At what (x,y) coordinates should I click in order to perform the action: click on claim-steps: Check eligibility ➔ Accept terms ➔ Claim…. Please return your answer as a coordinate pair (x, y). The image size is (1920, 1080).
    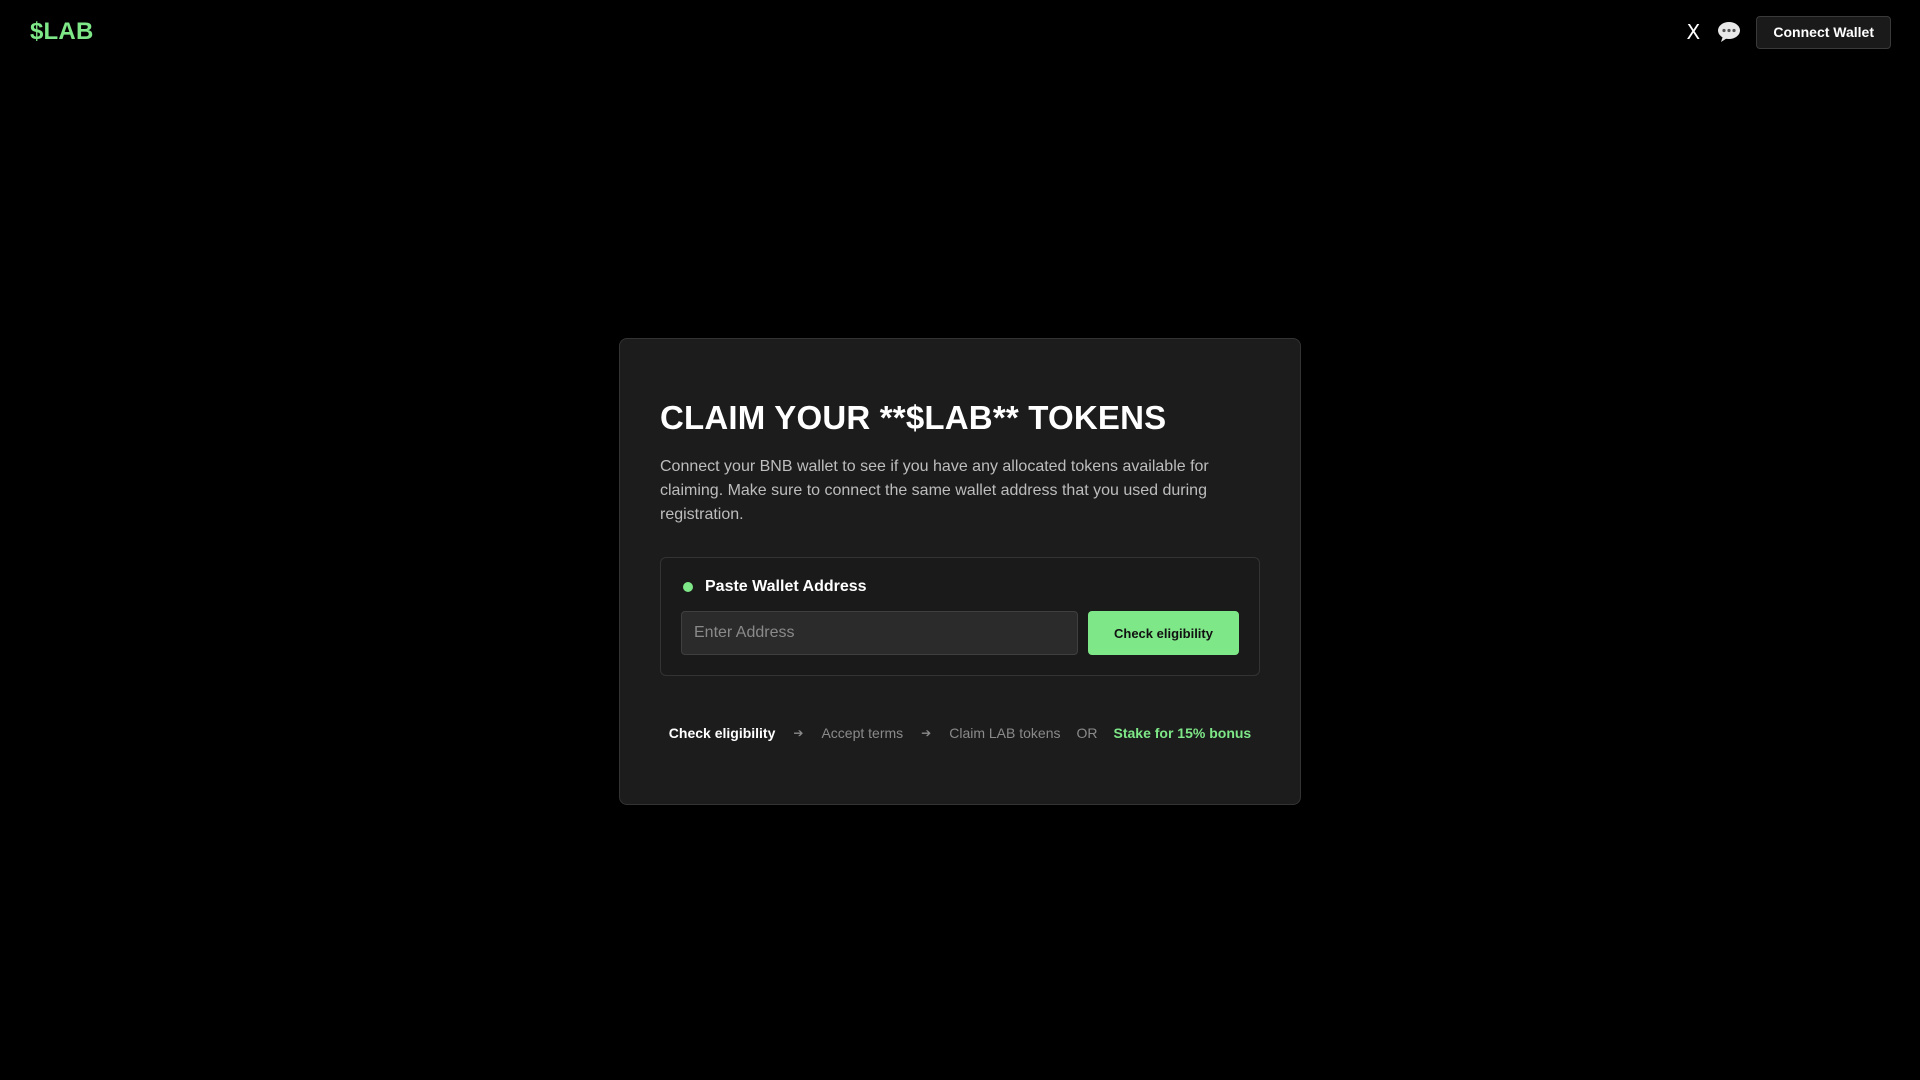
    Looking at the image, I should click on (960, 733).